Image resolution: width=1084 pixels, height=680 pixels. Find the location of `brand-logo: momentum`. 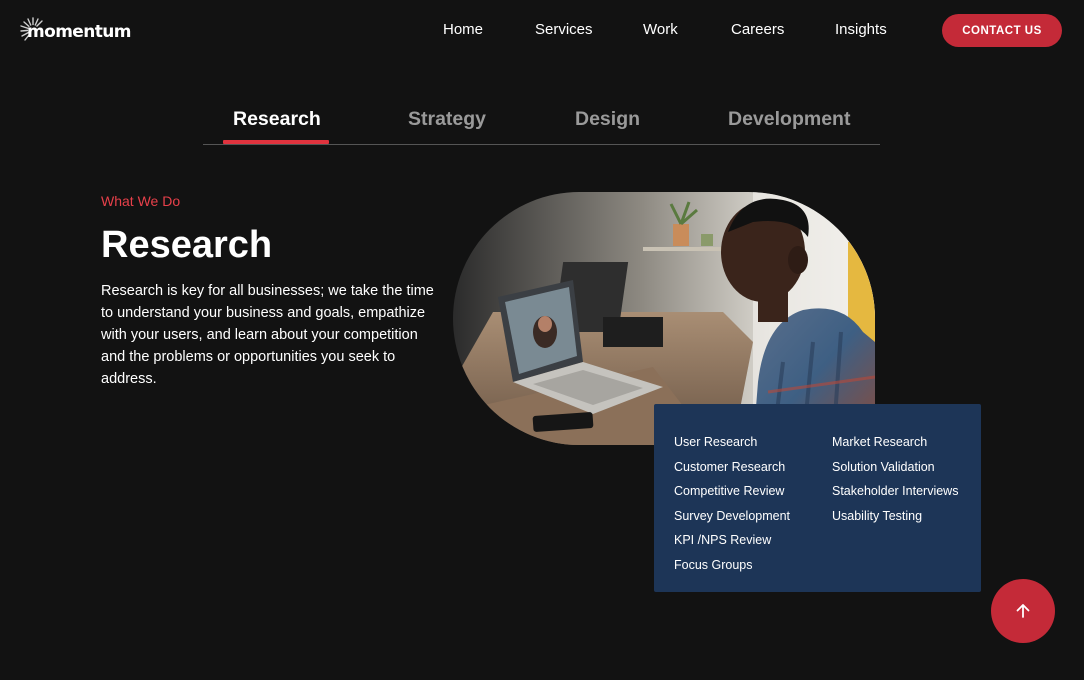

brand-logo: momentum is located at coordinates (75, 31).